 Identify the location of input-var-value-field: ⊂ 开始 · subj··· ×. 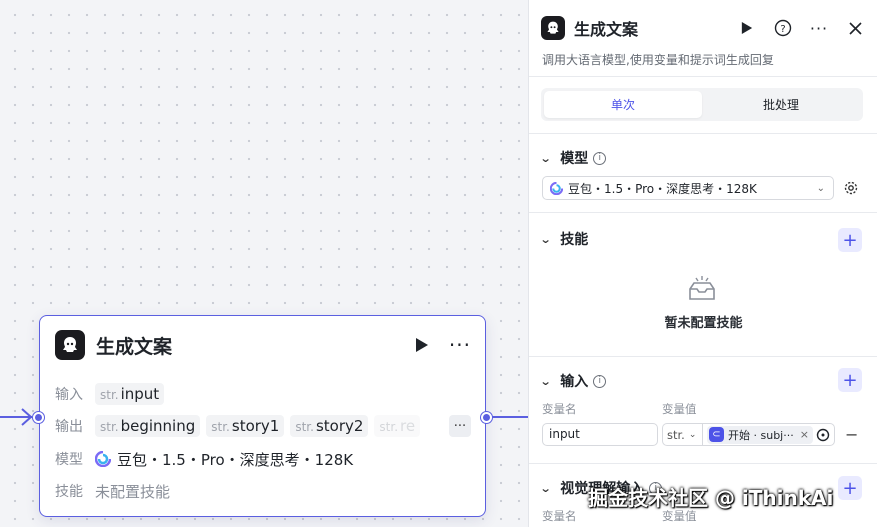
(768, 434).